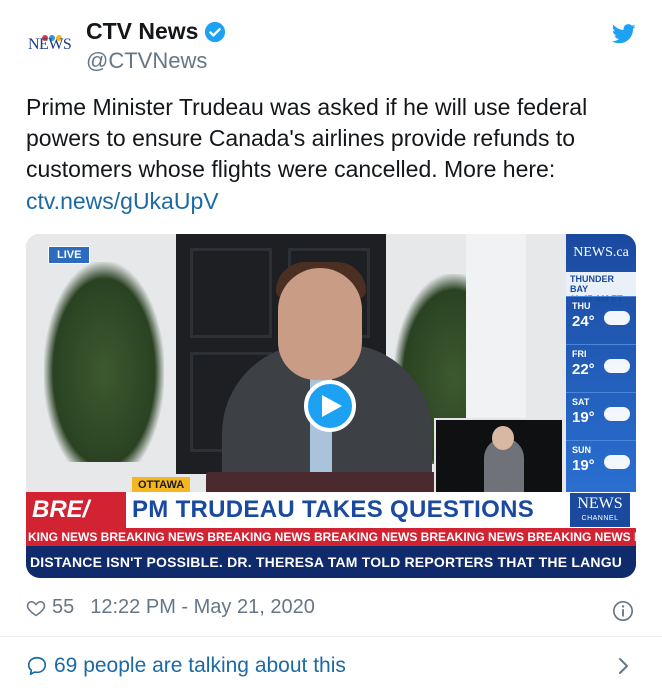 The image size is (662, 694). I want to click on headline-text: PM TRUDEAU TAKES QUESTIONS, so click(333, 509).